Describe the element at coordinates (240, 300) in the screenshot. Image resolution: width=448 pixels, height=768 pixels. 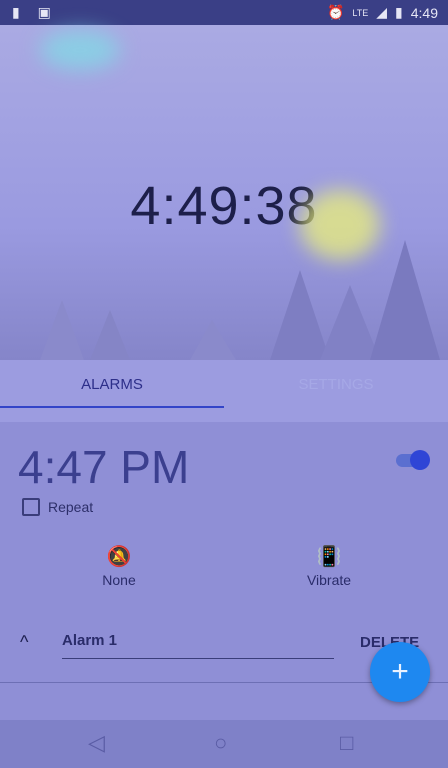
I see `trees-background` at that location.